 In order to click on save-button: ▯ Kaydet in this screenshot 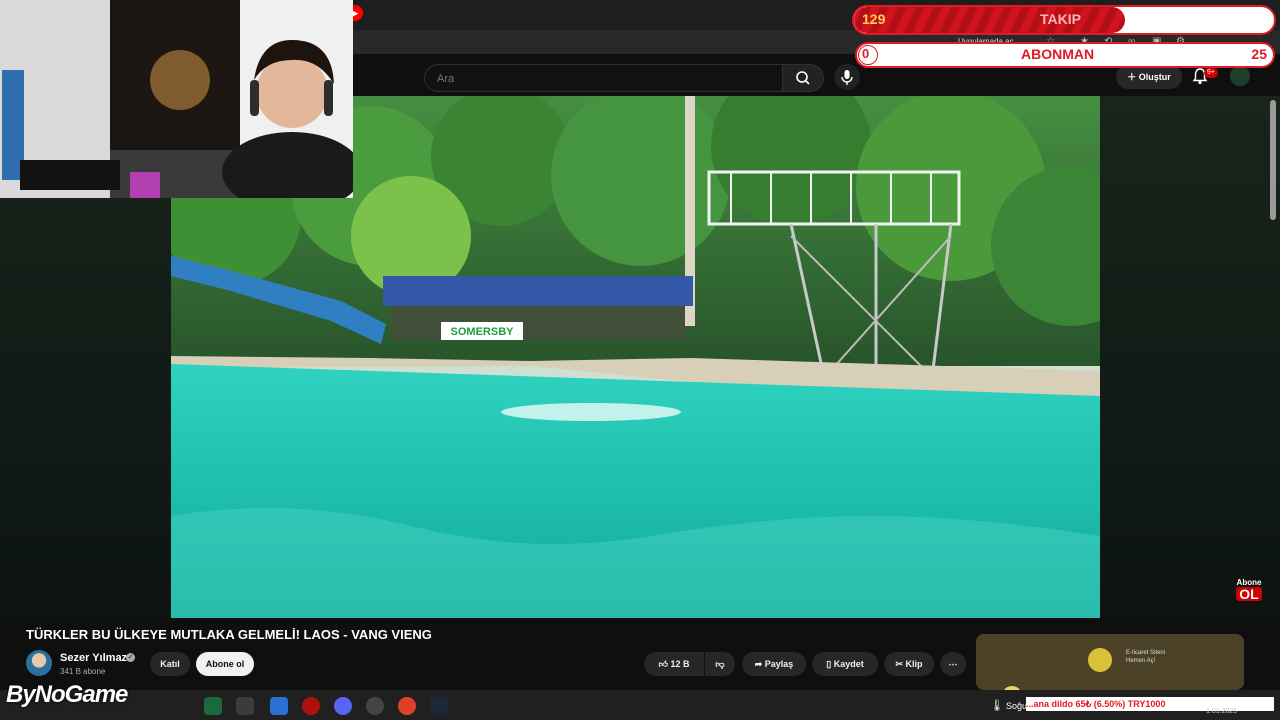, I will do `click(845, 664)`.